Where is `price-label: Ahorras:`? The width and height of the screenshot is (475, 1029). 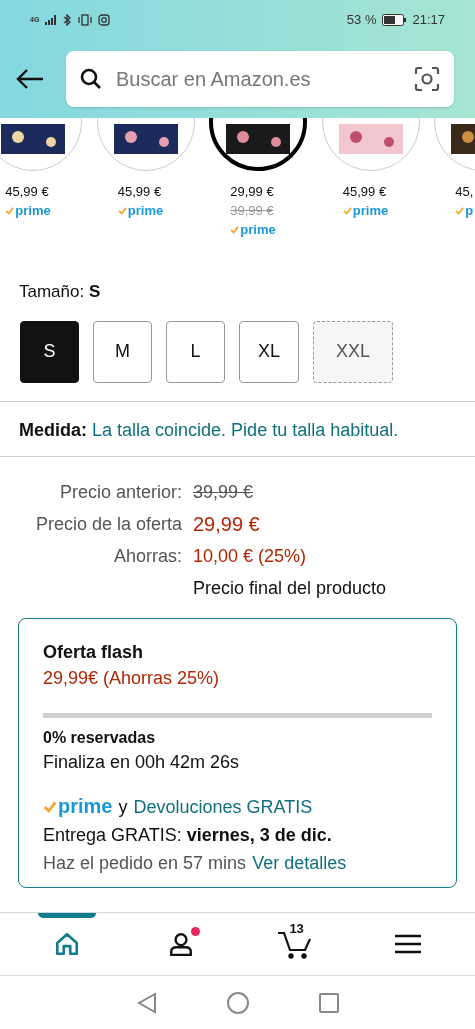
price-label: Ahorras: is located at coordinates (147, 556).